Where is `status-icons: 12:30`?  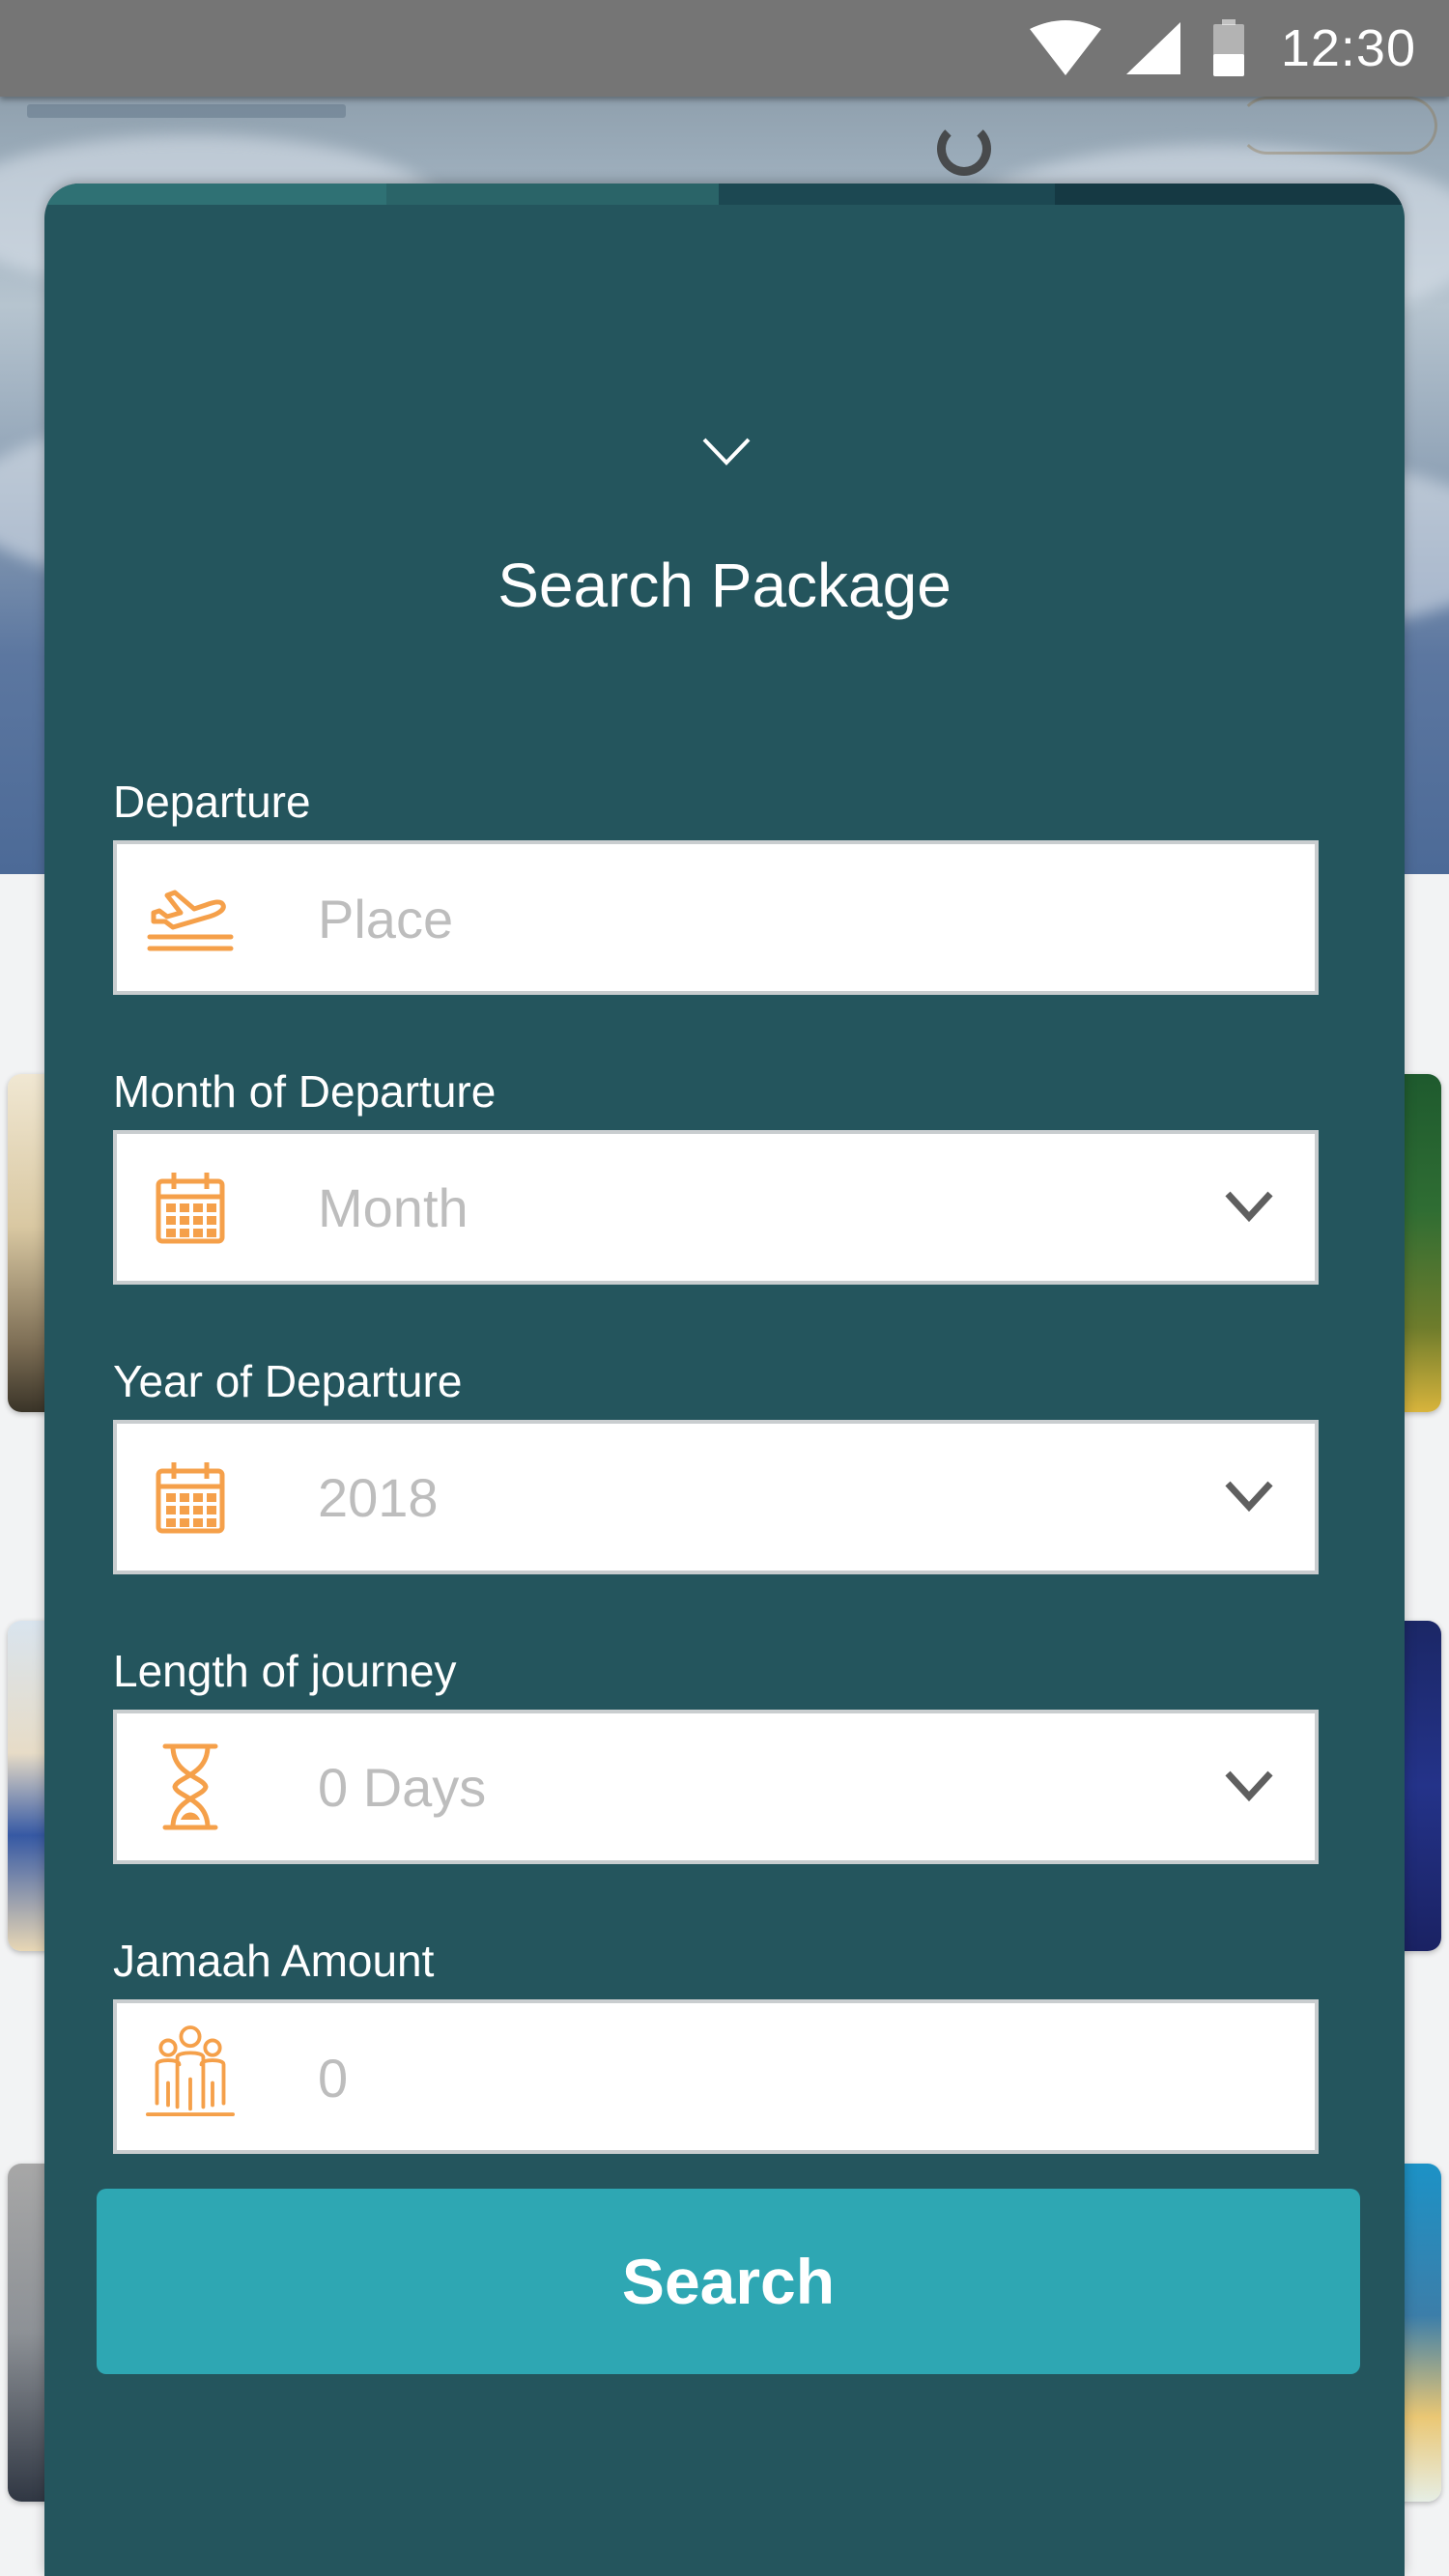 status-icons: 12:30 is located at coordinates (1222, 48).